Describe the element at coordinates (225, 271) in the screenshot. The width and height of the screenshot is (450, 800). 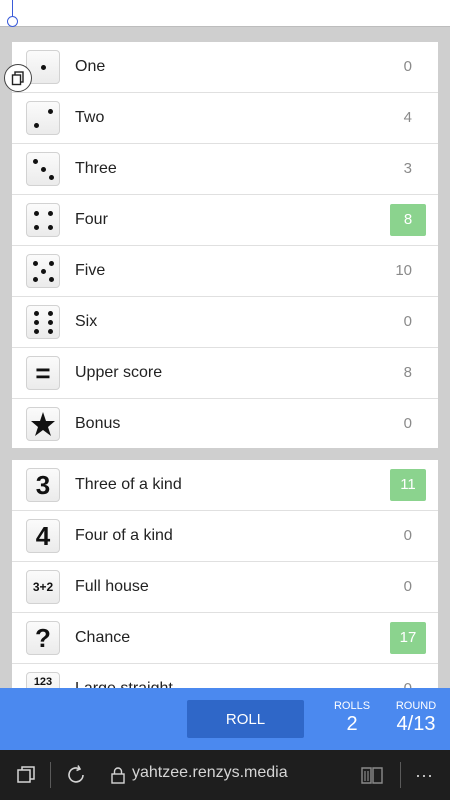
I see `score-row-five: Five 10` at that location.